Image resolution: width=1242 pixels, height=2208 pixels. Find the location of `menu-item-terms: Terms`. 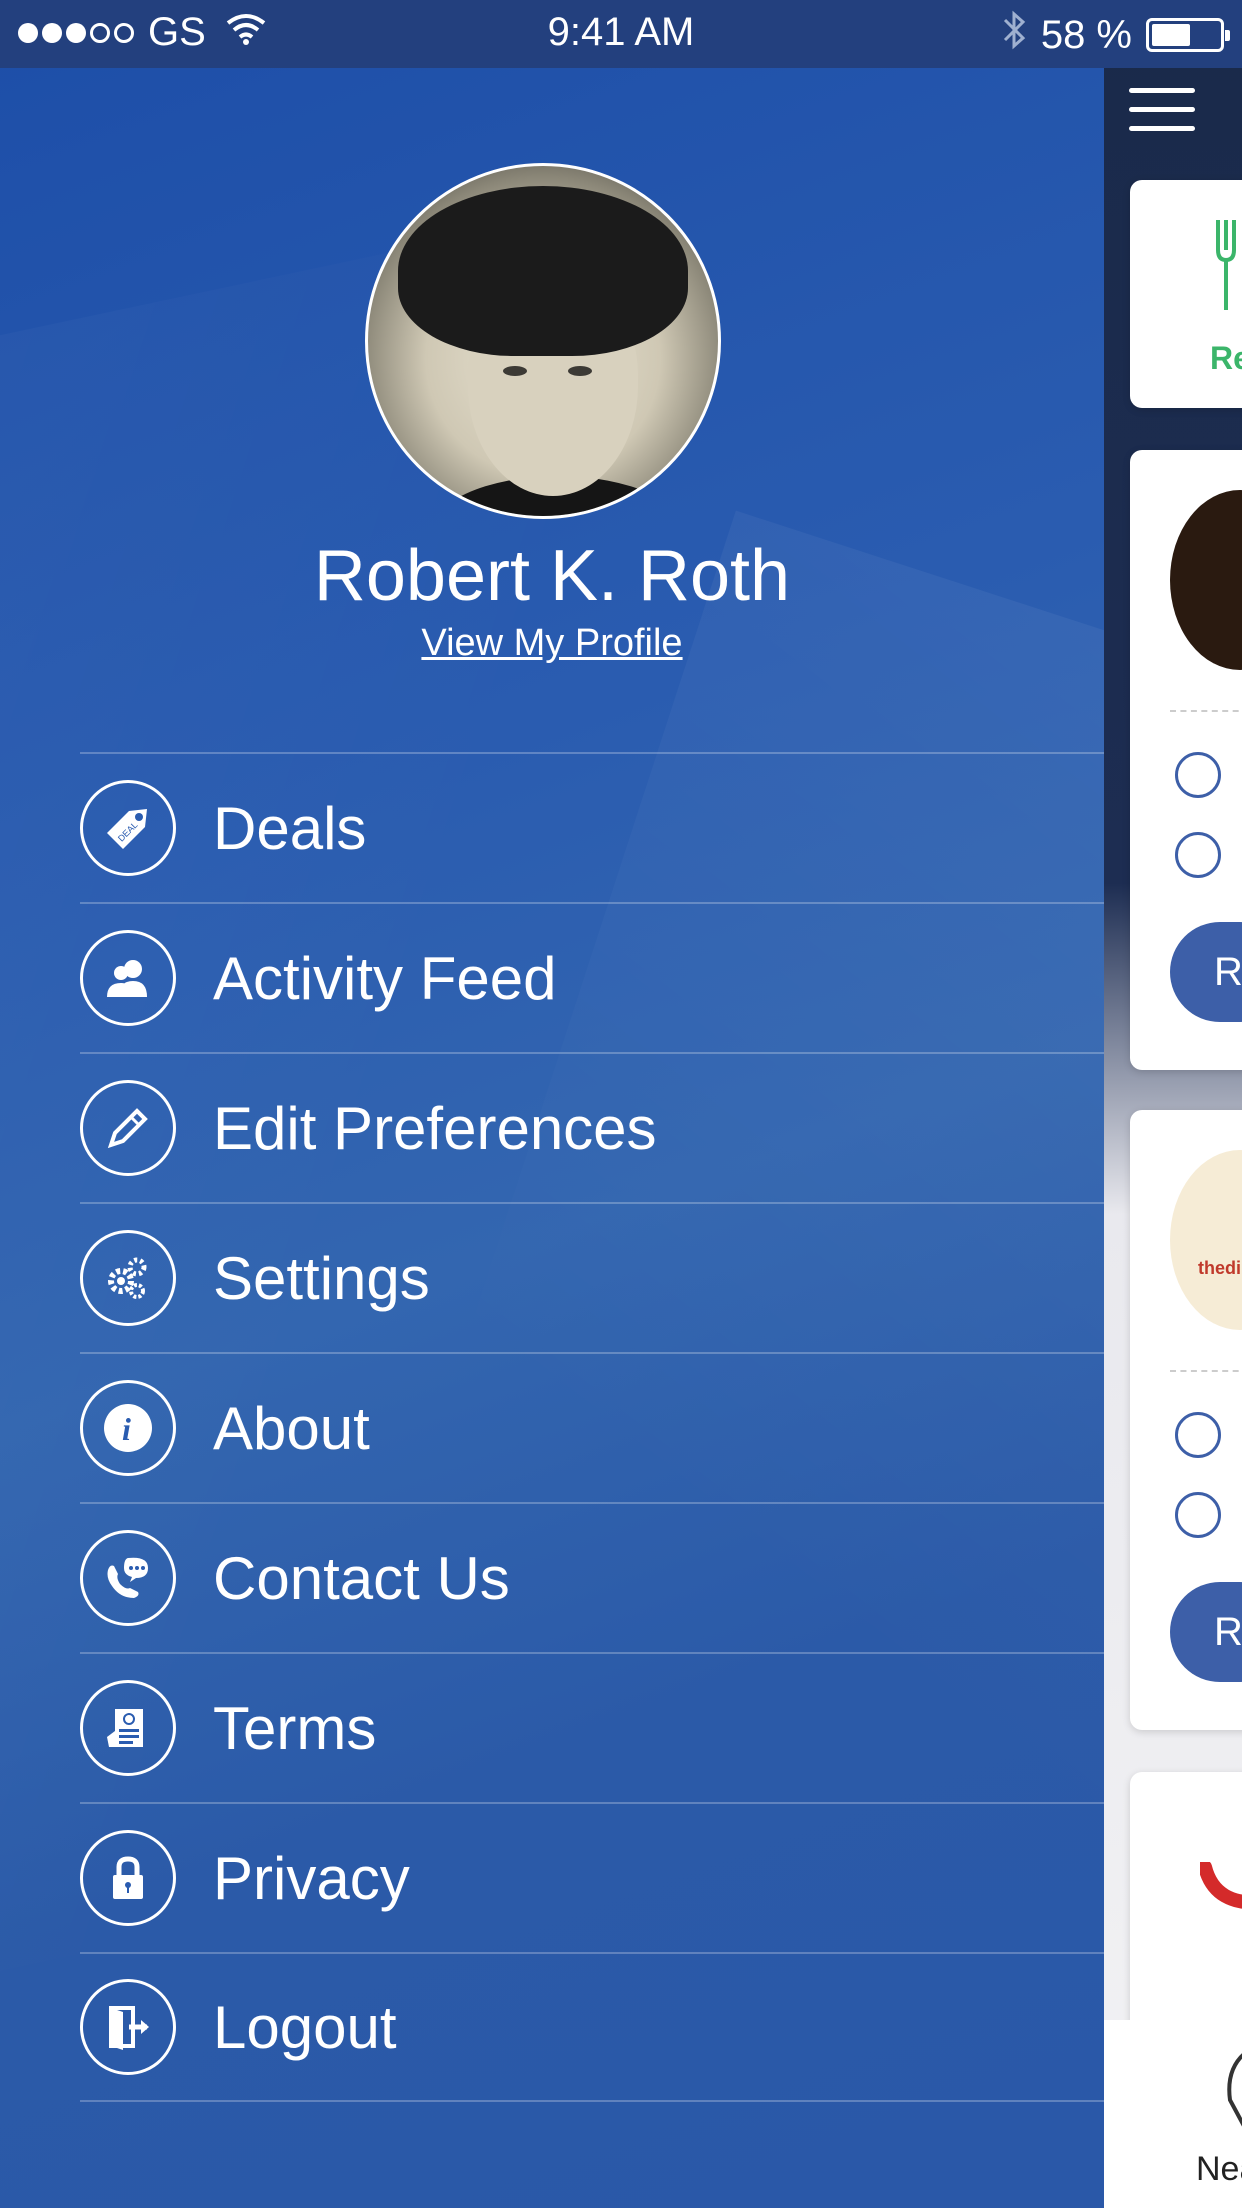

menu-item-terms: Terms is located at coordinates (592, 1727).